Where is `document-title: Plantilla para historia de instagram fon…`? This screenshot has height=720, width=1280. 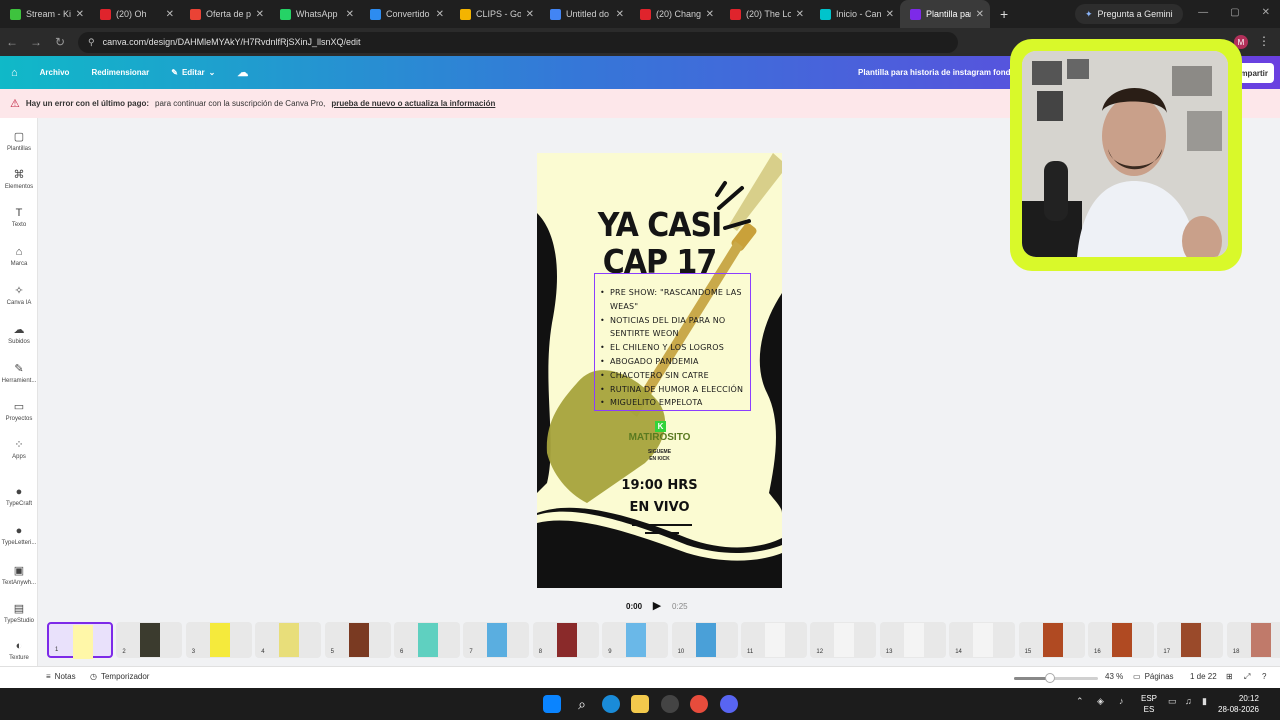
document-title: Plantilla para historia de instagram fon… is located at coordinates (936, 72).